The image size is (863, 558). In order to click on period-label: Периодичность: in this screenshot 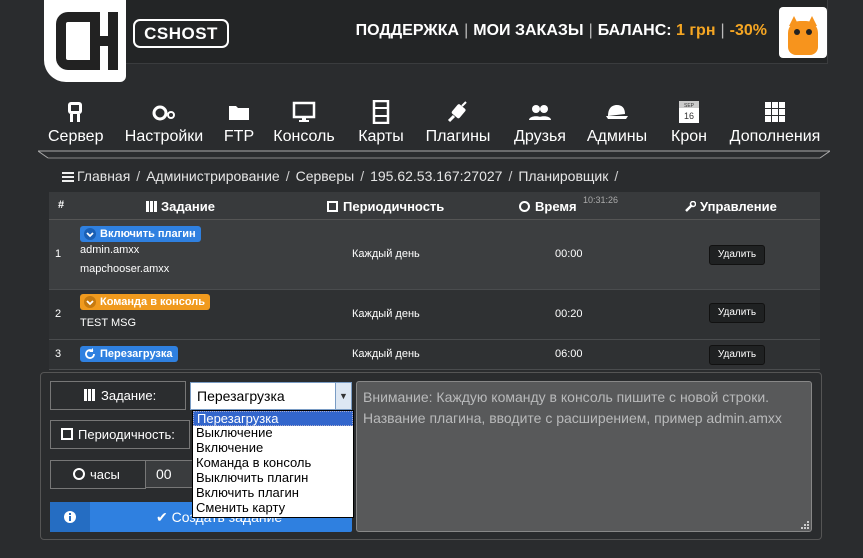, I will do `click(120, 434)`.